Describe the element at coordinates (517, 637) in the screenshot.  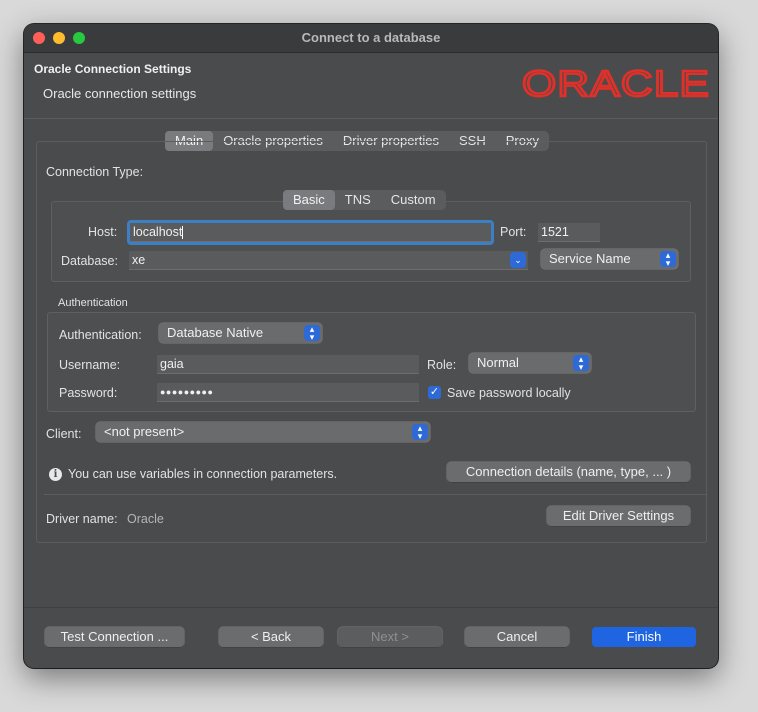
I see `cancel-button: Cancel` at that location.